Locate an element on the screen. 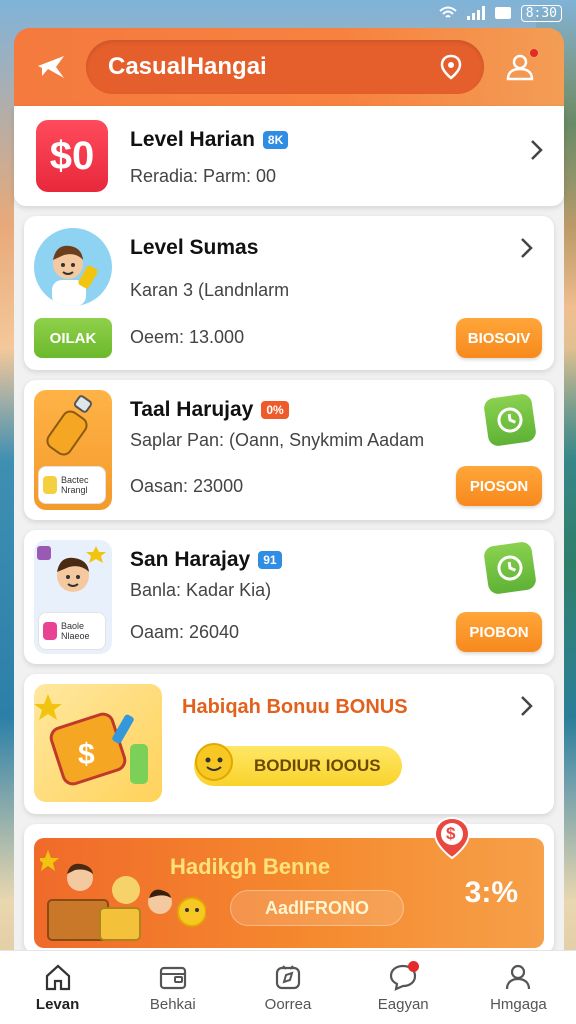  nav-label: Hmgaga is located at coordinates (518, 1004).